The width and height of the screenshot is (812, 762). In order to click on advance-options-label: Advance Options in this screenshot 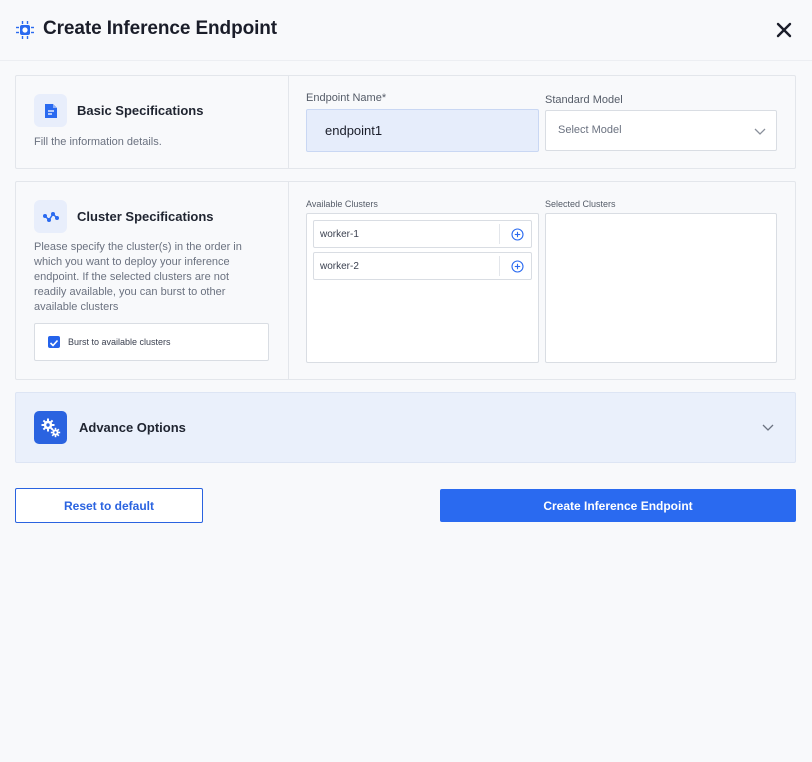, I will do `click(132, 427)`.